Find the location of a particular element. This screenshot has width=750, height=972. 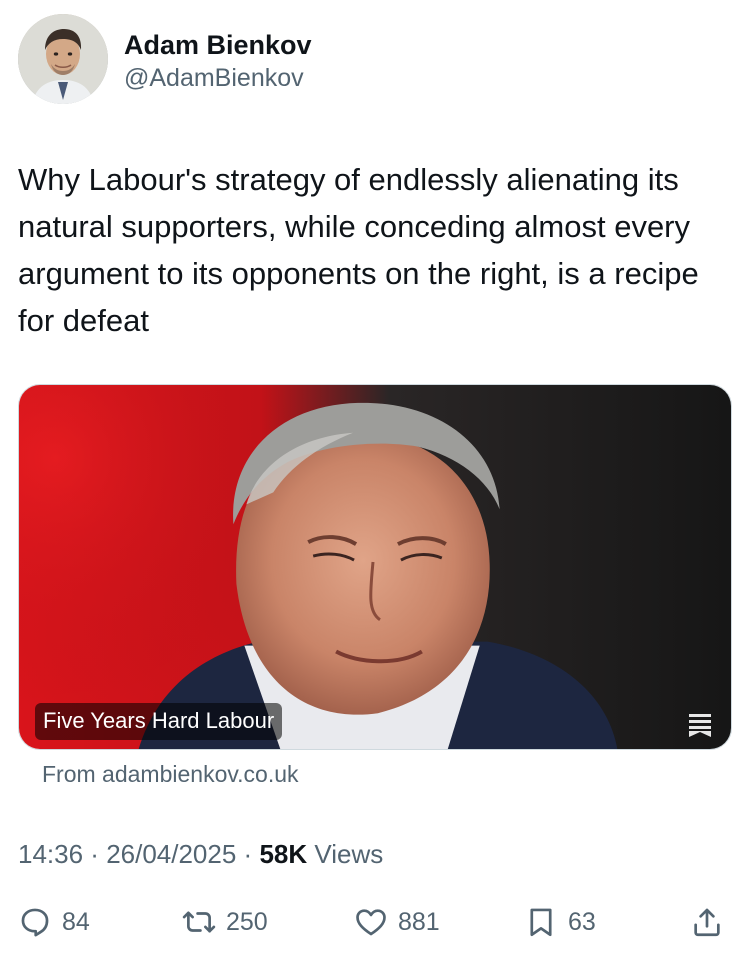

tweet-header: Adam Bienkov @AdamBienkov is located at coordinates (375, 62).